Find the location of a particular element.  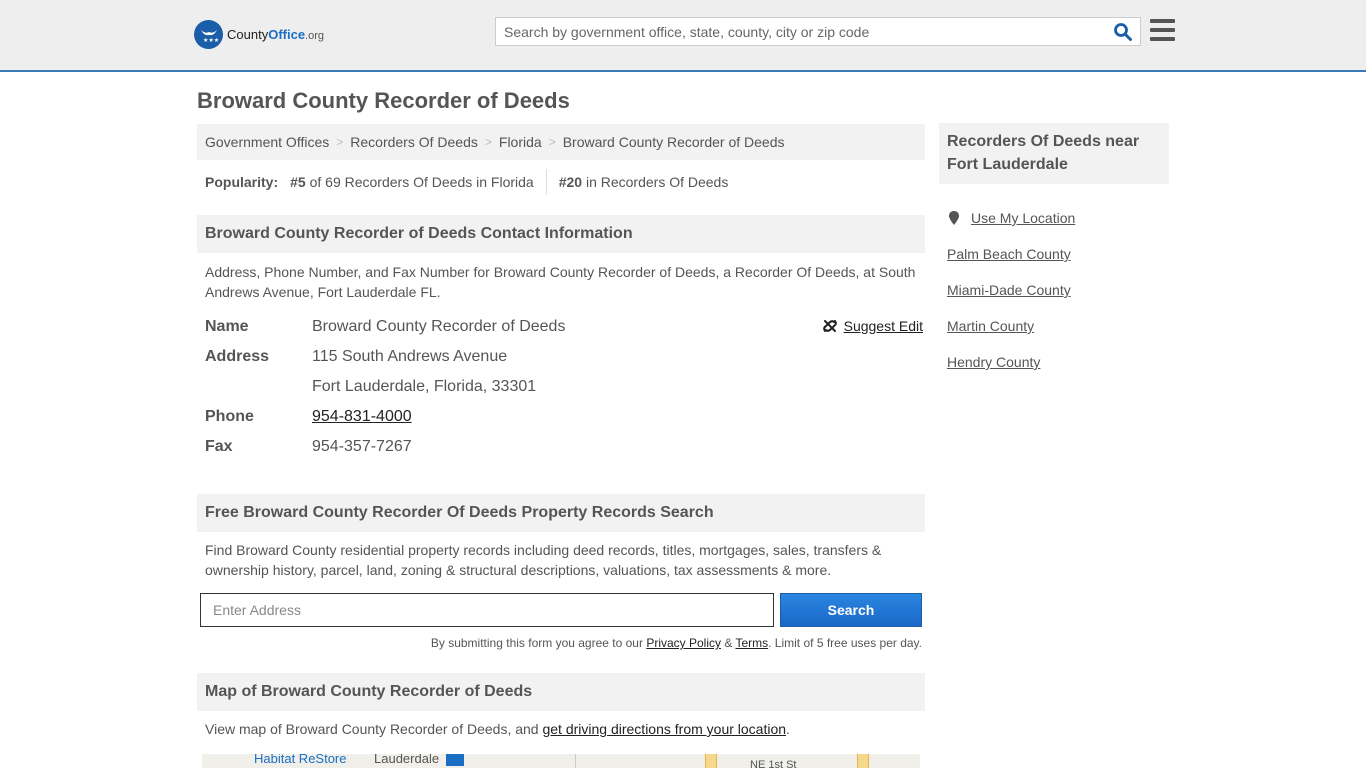

search-icon is located at coordinates (1123, 31).